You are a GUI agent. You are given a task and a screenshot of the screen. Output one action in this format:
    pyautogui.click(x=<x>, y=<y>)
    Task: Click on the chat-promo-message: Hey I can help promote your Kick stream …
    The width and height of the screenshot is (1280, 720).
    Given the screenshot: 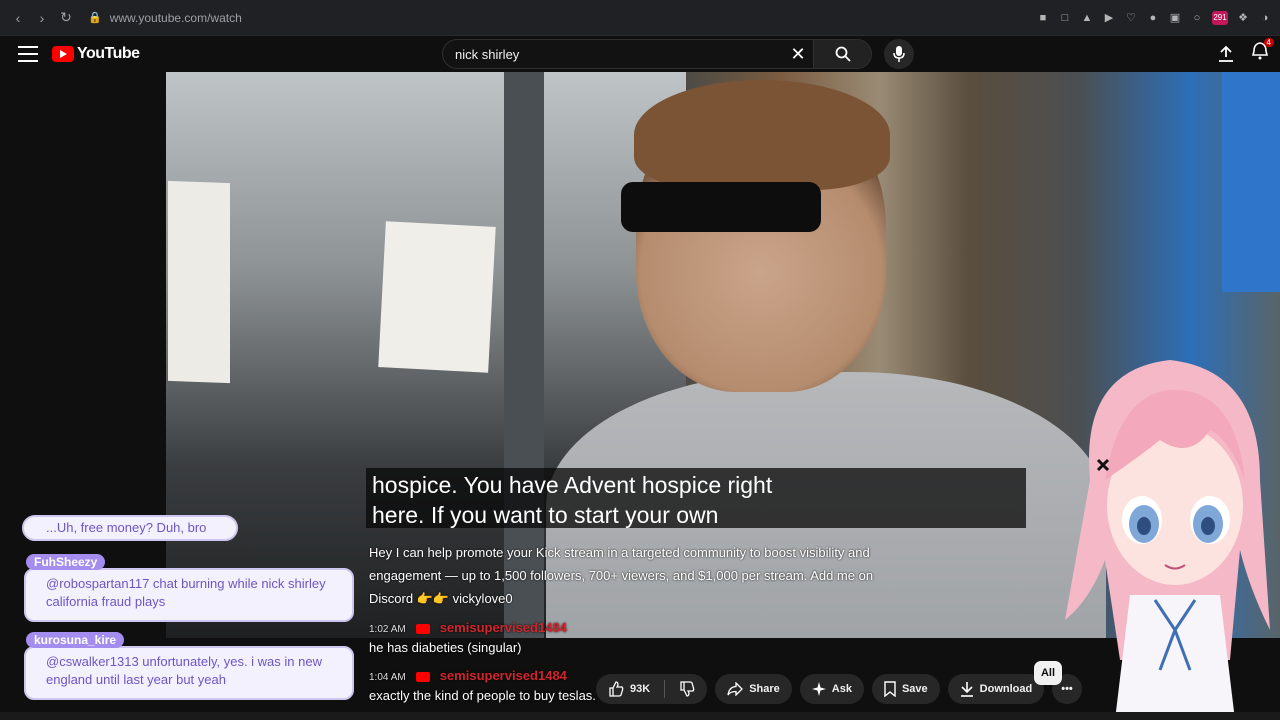 What is the action you would take?
    pyautogui.click(x=621, y=575)
    